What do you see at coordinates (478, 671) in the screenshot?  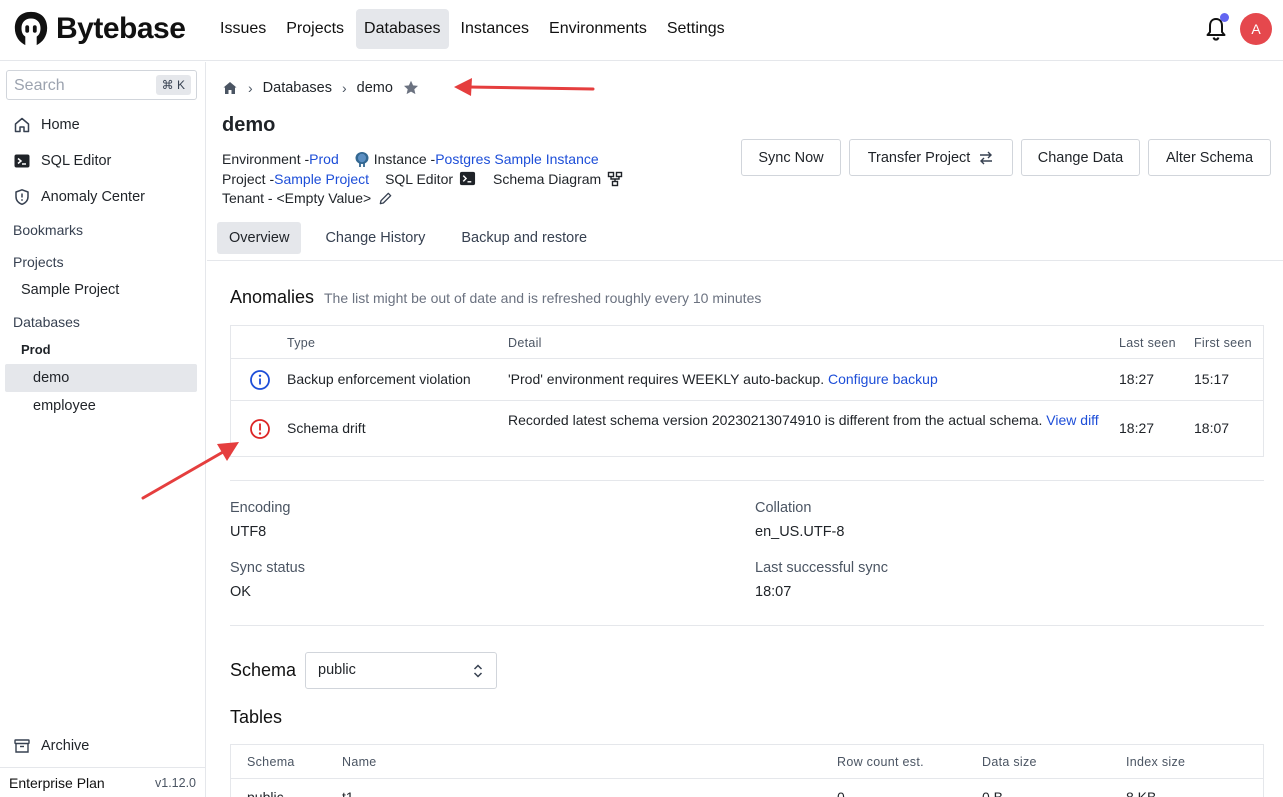 I see `chevron-up-down-icon` at bounding box center [478, 671].